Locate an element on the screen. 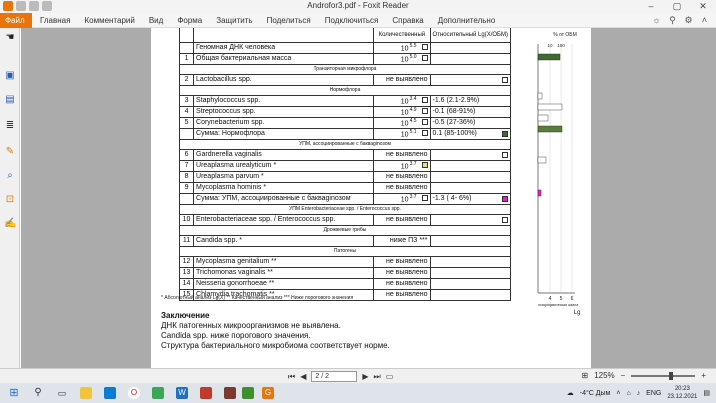 The width and height of the screenshot is (716, 403). quantity-exponent: 3.7 is located at coordinates (413, 163).